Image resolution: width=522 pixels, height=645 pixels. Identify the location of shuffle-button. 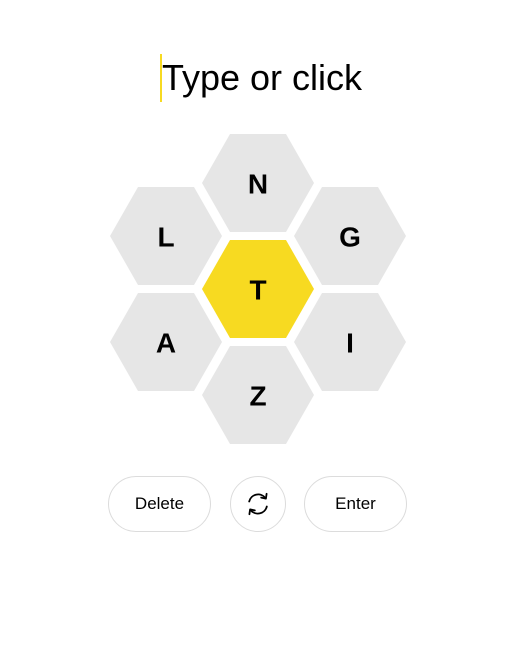
(258, 504).